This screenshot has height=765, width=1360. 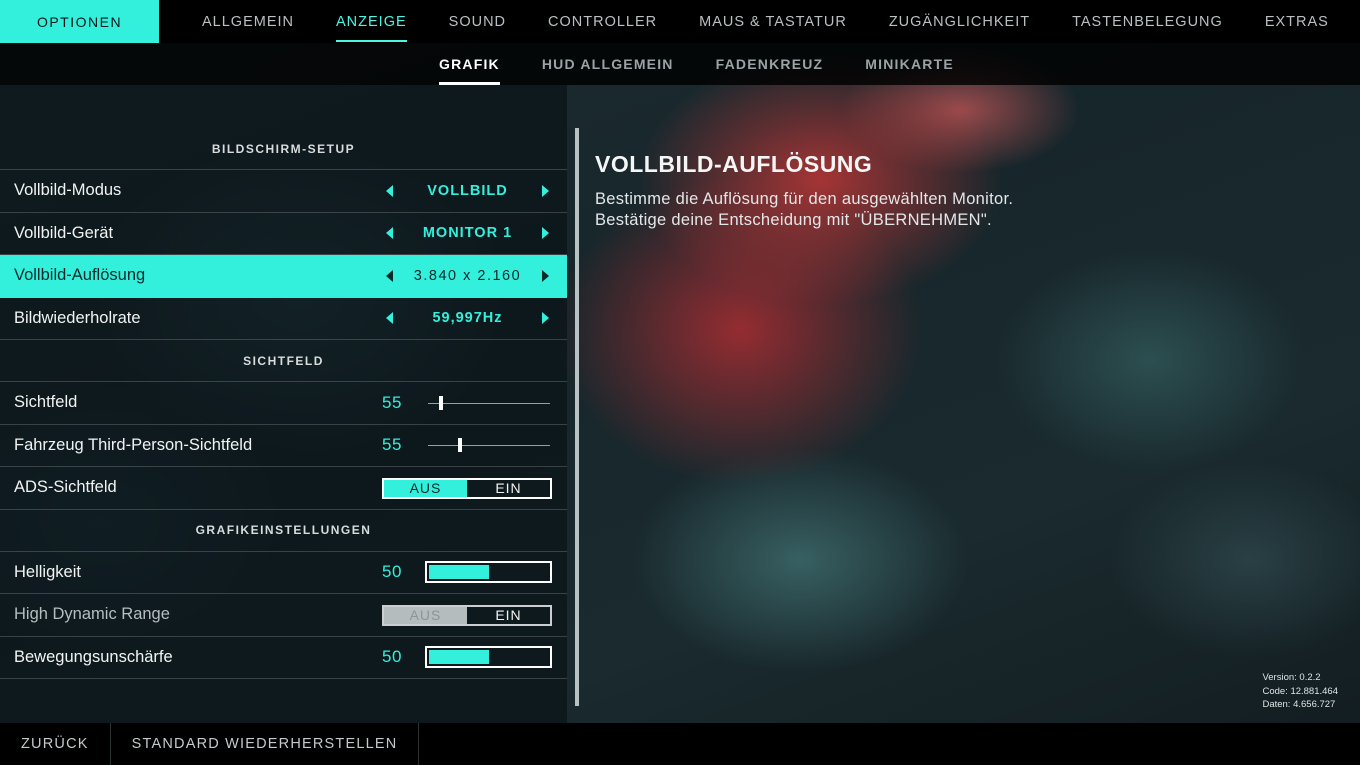 What do you see at coordinates (959, 21) in the screenshot?
I see `tab-zugaenglichkeit: ZUGÄNGLICHKEIT` at bounding box center [959, 21].